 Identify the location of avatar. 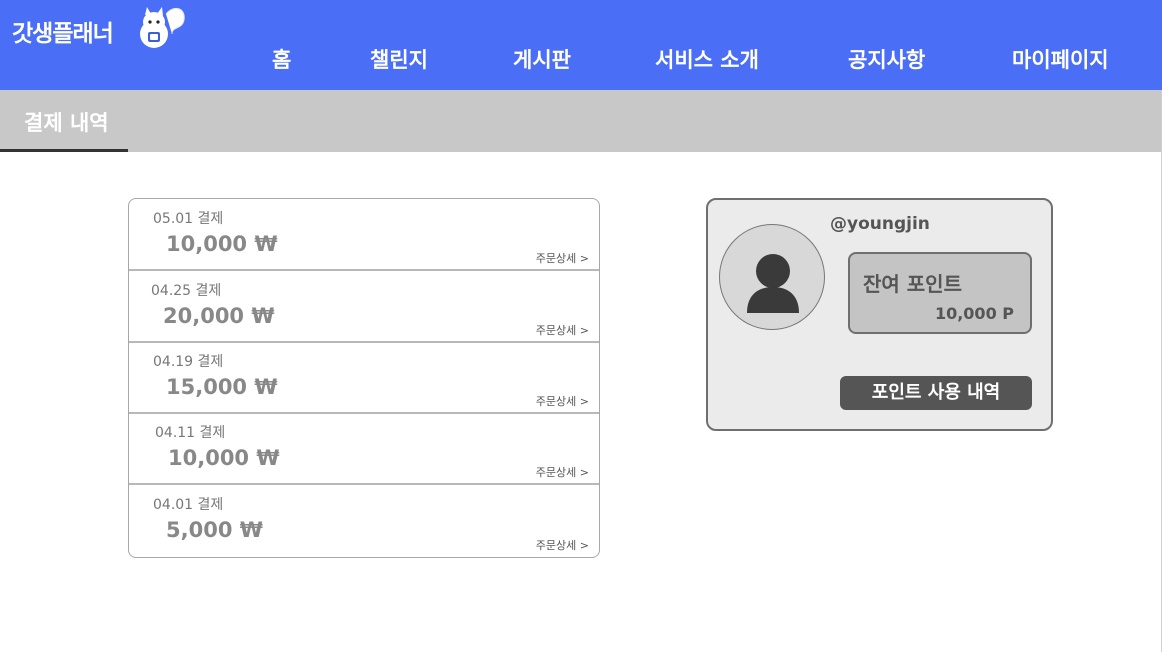
(772, 277).